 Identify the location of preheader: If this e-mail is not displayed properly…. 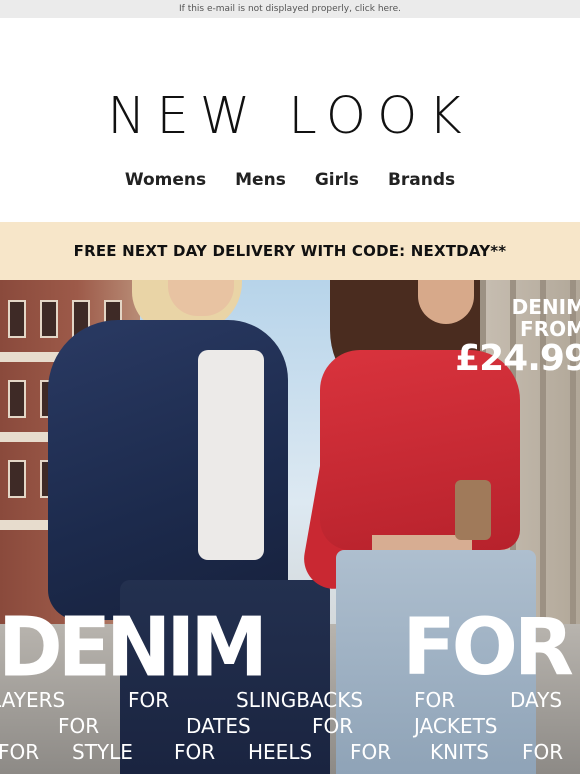
(290, 9).